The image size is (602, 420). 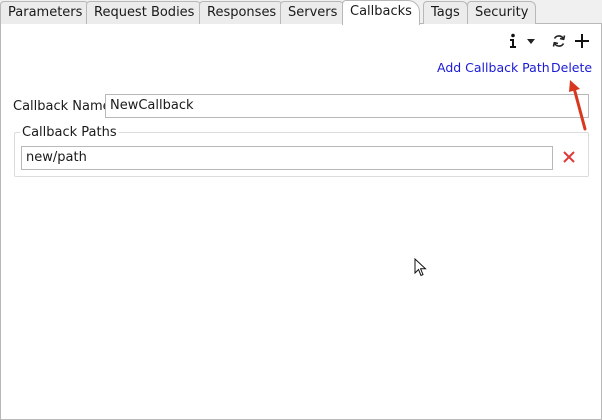 What do you see at coordinates (502, 12) in the screenshot?
I see `tab-security: Security` at bounding box center [502, 12].